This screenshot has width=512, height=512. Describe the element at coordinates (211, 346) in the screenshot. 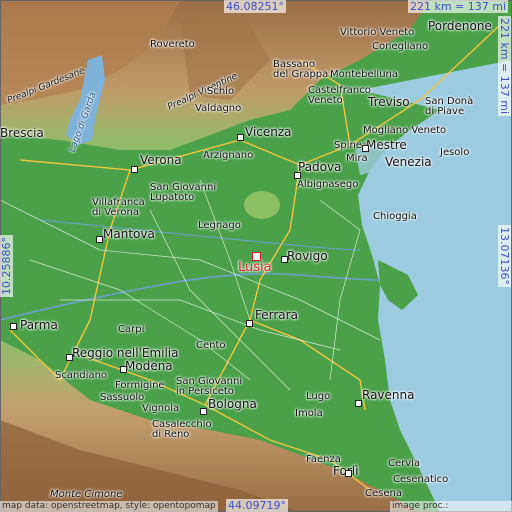

I see `place-label: Cento` at that location.